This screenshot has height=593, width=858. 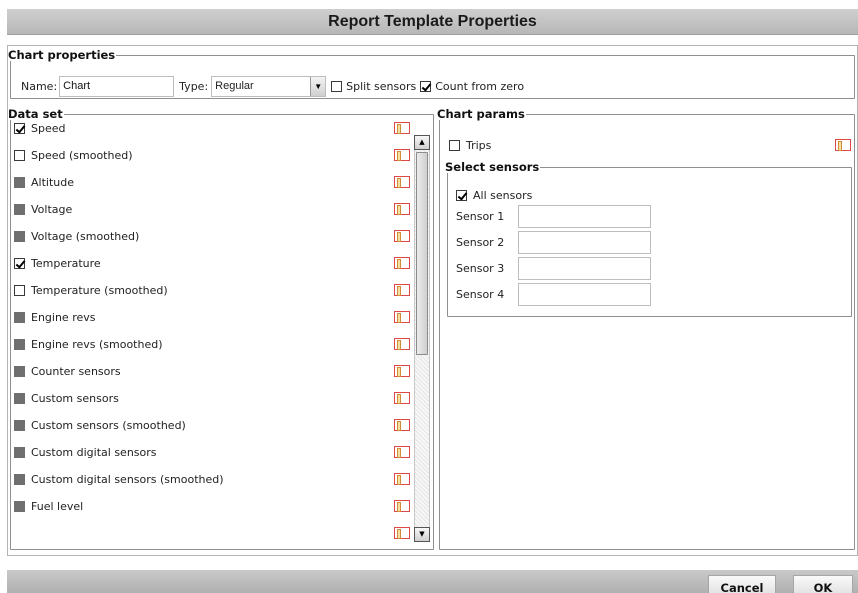 I want to click on data-set-scrollbar: ▲ ▼, so click(x=422, y=338).